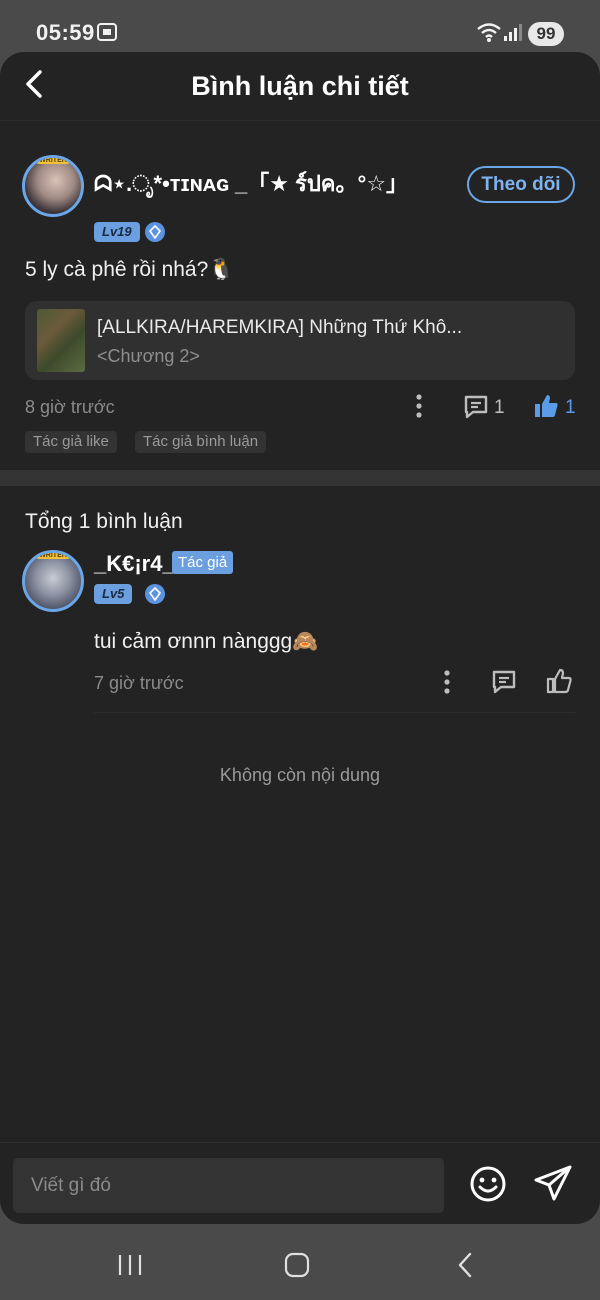  Describe the element at coordinates (513, 34) in the screenshot. I see `signal-icon` at that location.